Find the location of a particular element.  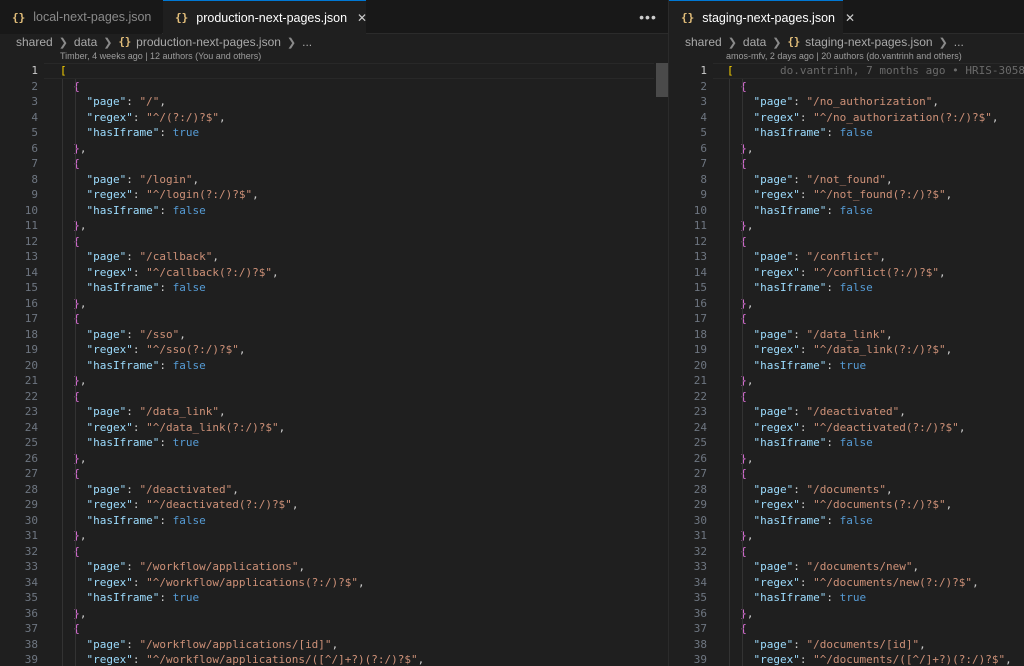

code-line: 14 "regex": "^/conflict(?:/)?$", is located at coordinates (846, 273).